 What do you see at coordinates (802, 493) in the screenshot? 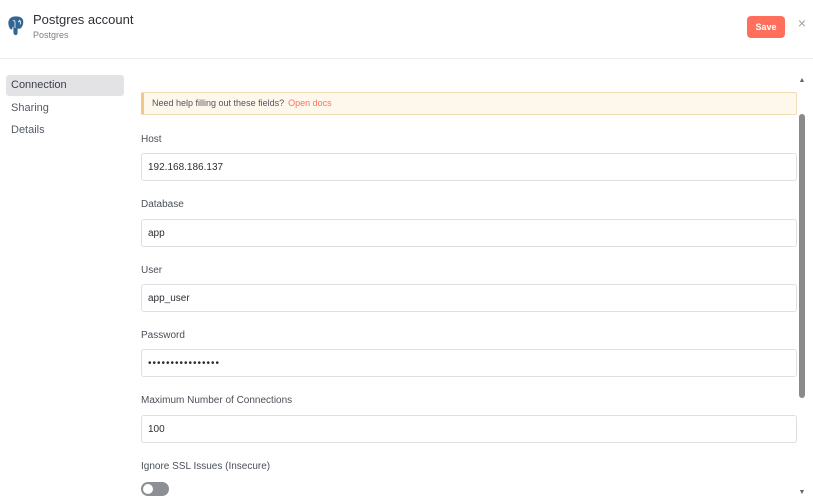
I see `scroll-down-arrow-icon: ▼` at bounding box center [802, 493].